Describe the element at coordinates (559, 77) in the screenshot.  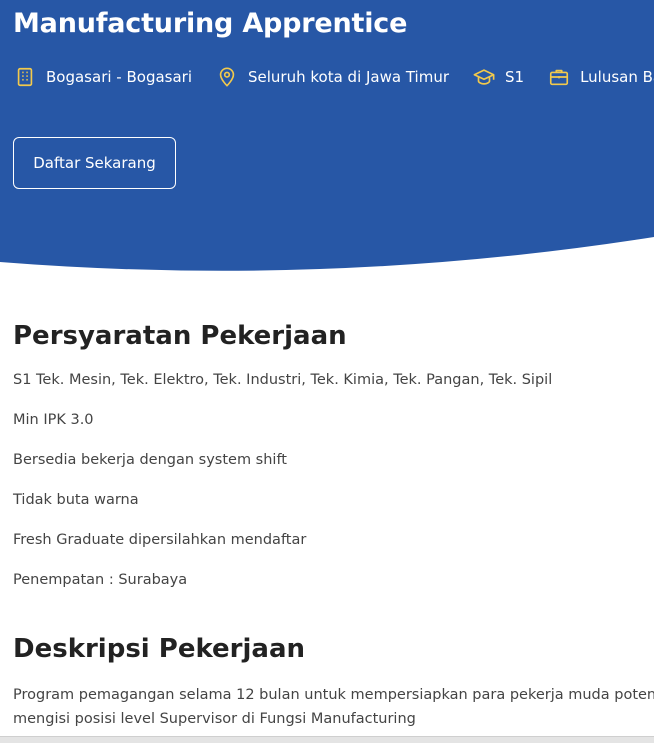
I see `briefcase-icon` at that location.